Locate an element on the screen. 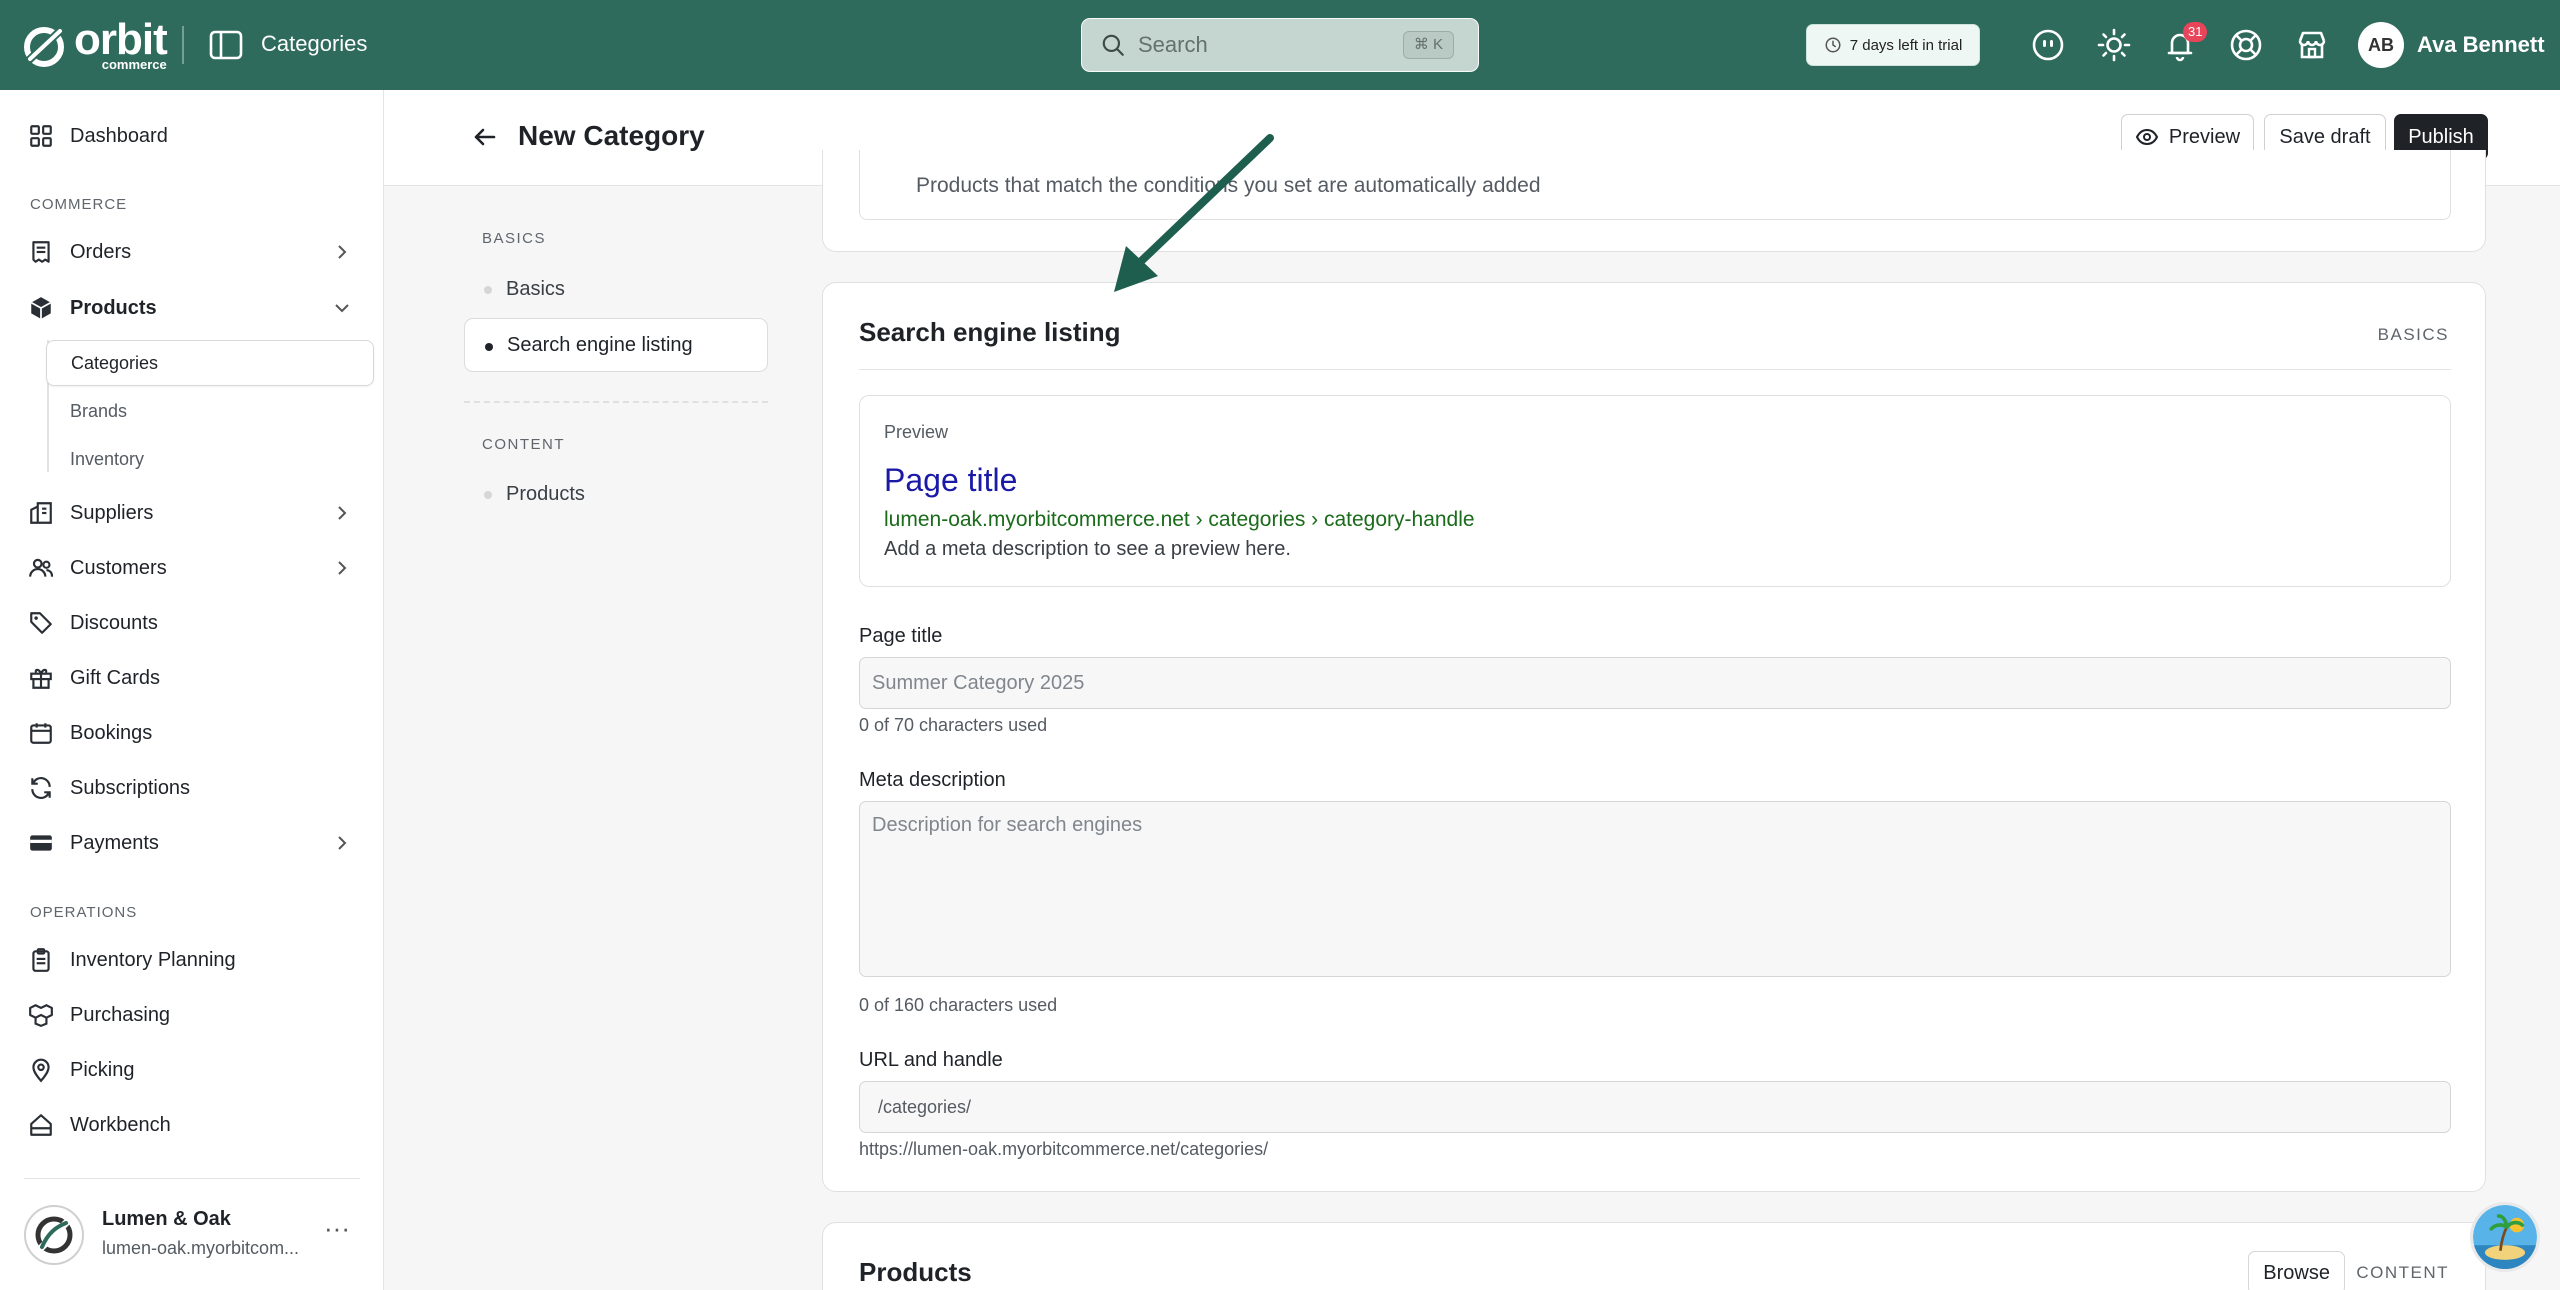 The height and width of the screenshot is (1290, 2560). preview-page-title: Page title is located at coordinates (951, 480).